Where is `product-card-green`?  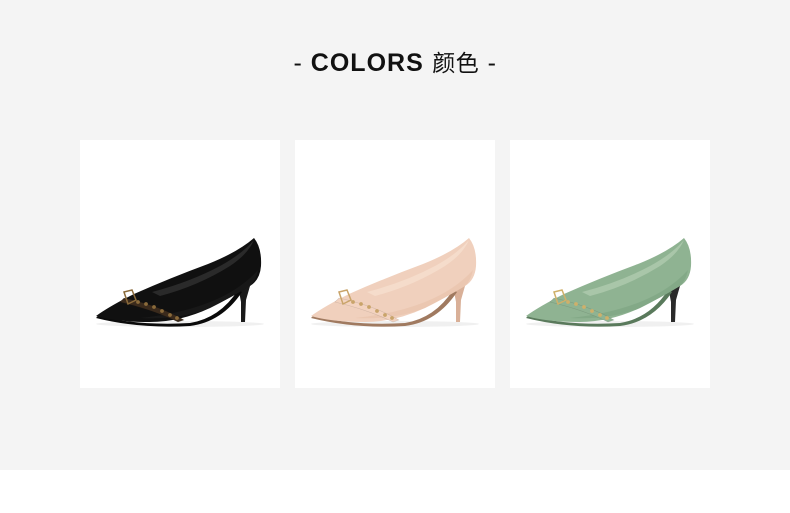 product-card-green is located at coordinates (610, 264).